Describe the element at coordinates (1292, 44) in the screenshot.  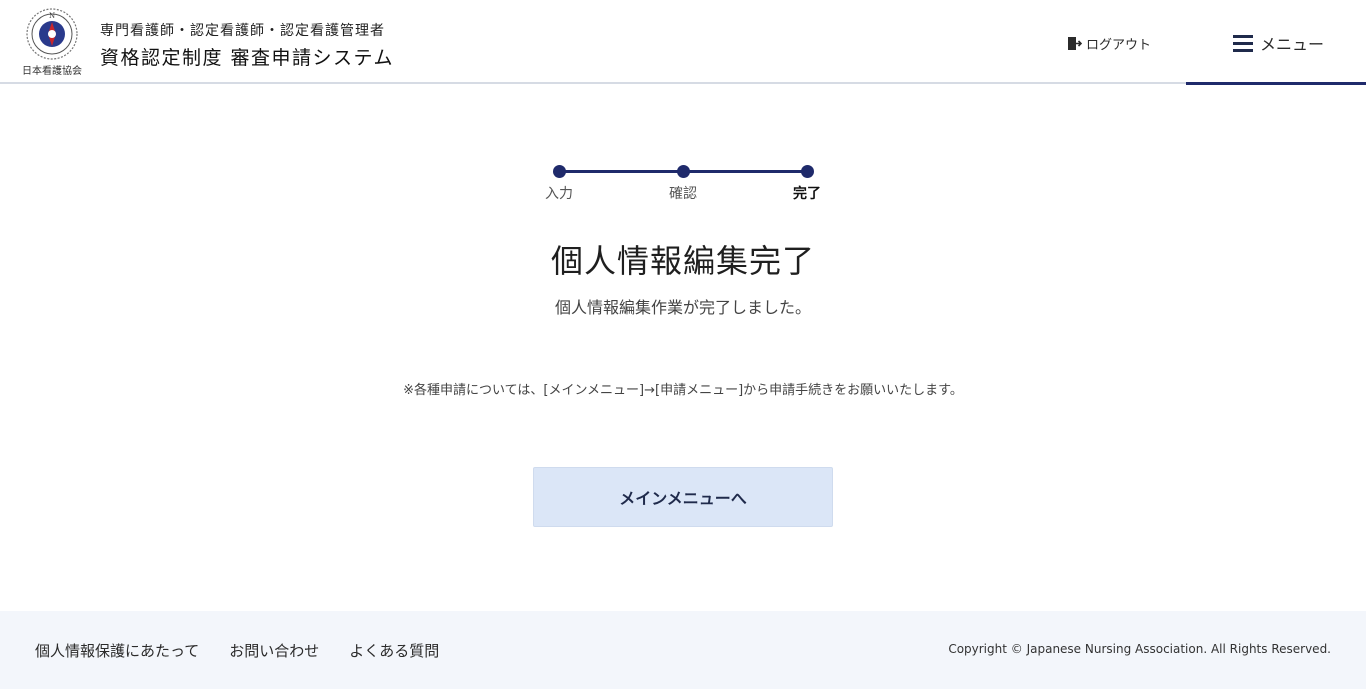
I see `menu-label: メニュー` at that location.